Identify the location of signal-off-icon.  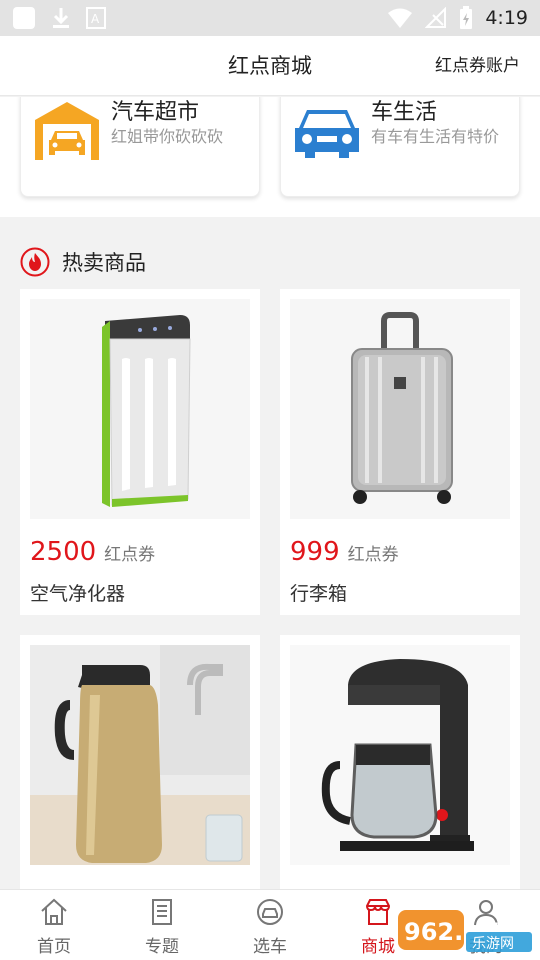
(436, 17).